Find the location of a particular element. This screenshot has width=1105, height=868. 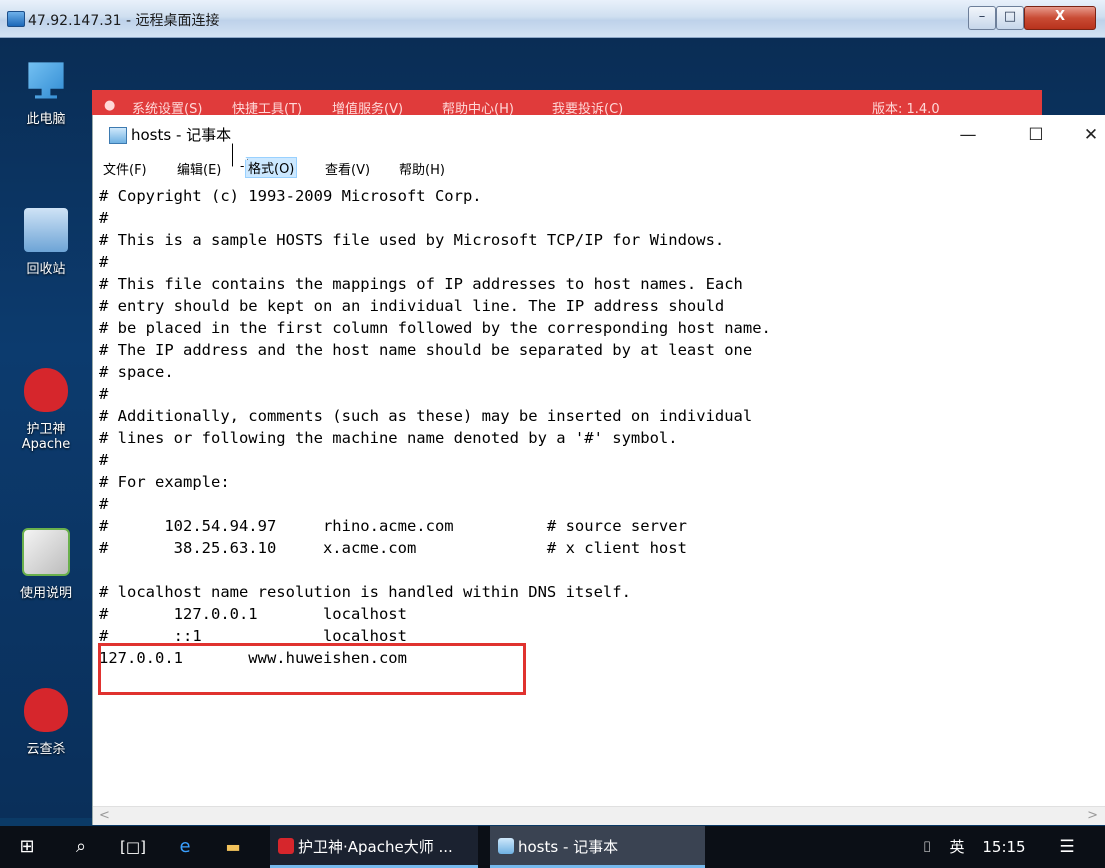

text-line: # 38.25.63.10 x.acme.com # x client host is located at coordinates (393, 548).